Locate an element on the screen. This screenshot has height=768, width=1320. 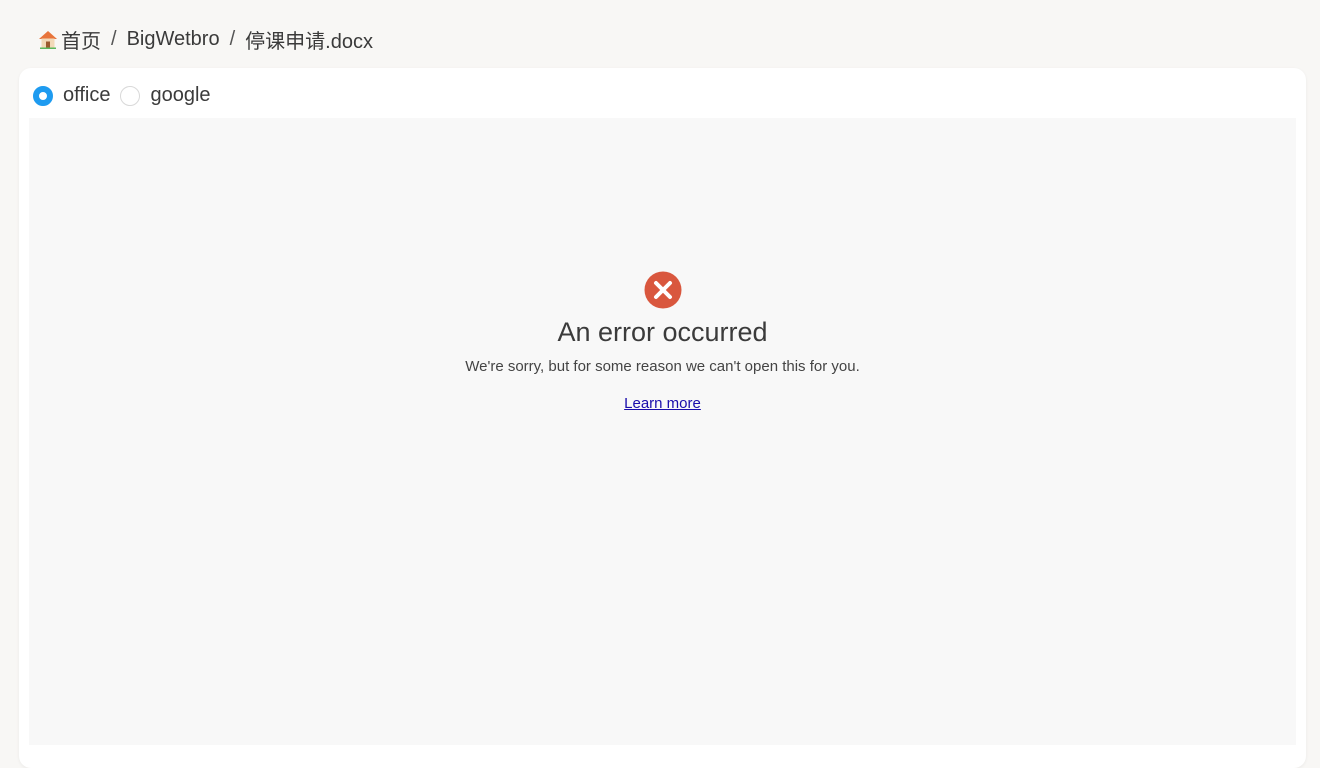
radio-google-indicator is located at coordinates (130, 95).